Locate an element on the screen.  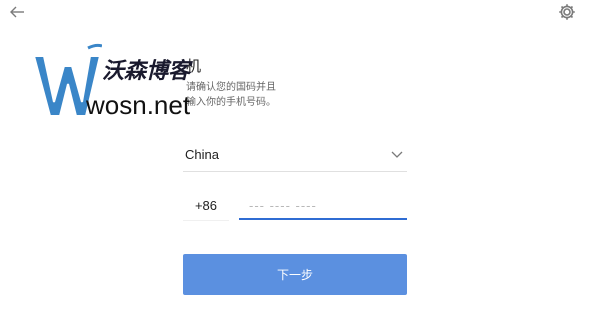
settings-button is located at coordinates (567, 12).